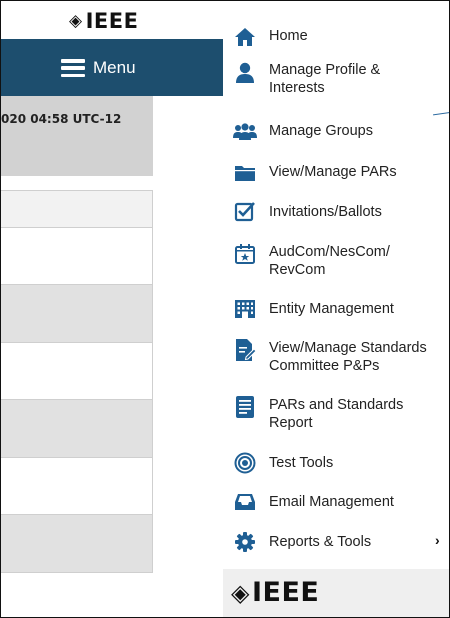 This screenshot has width=450, height=618. I want to click on table-header-row, so click(77, 209).